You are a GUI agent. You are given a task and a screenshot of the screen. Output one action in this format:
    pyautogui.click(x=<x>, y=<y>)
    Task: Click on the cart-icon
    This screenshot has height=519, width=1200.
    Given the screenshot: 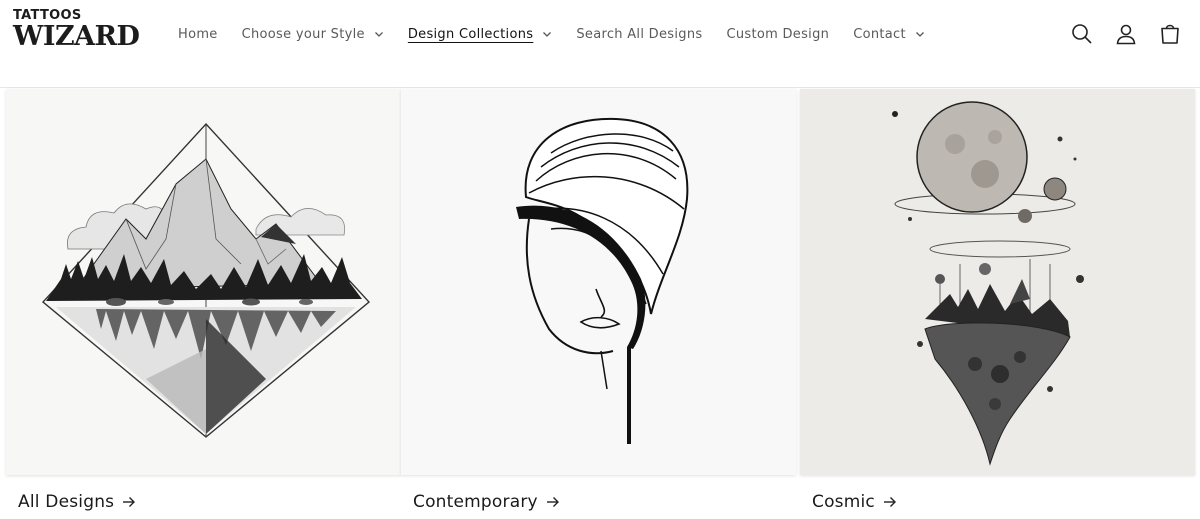 What is the action you would take?
    pyautogui.click(x=1170, y=34)
    